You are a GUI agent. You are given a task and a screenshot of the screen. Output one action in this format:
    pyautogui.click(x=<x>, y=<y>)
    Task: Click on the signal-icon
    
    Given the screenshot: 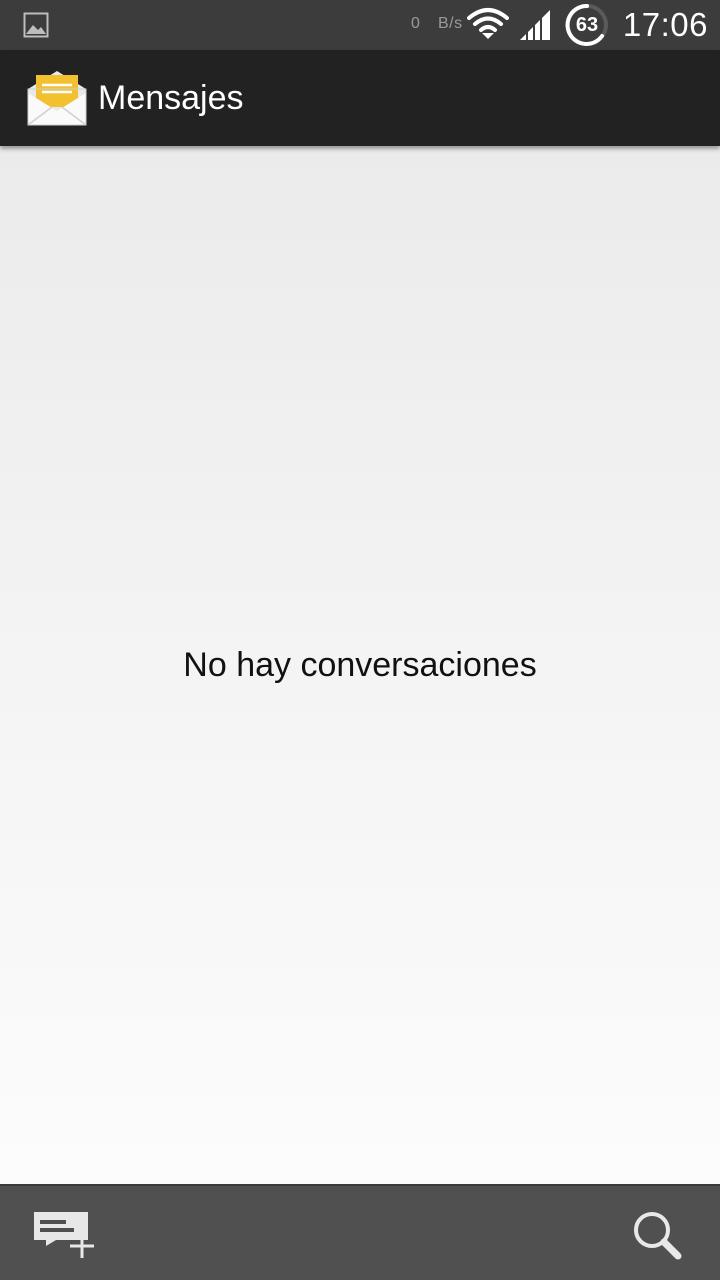 What is the action you would take?
    pyautogui.click(x=535, y=25)
    